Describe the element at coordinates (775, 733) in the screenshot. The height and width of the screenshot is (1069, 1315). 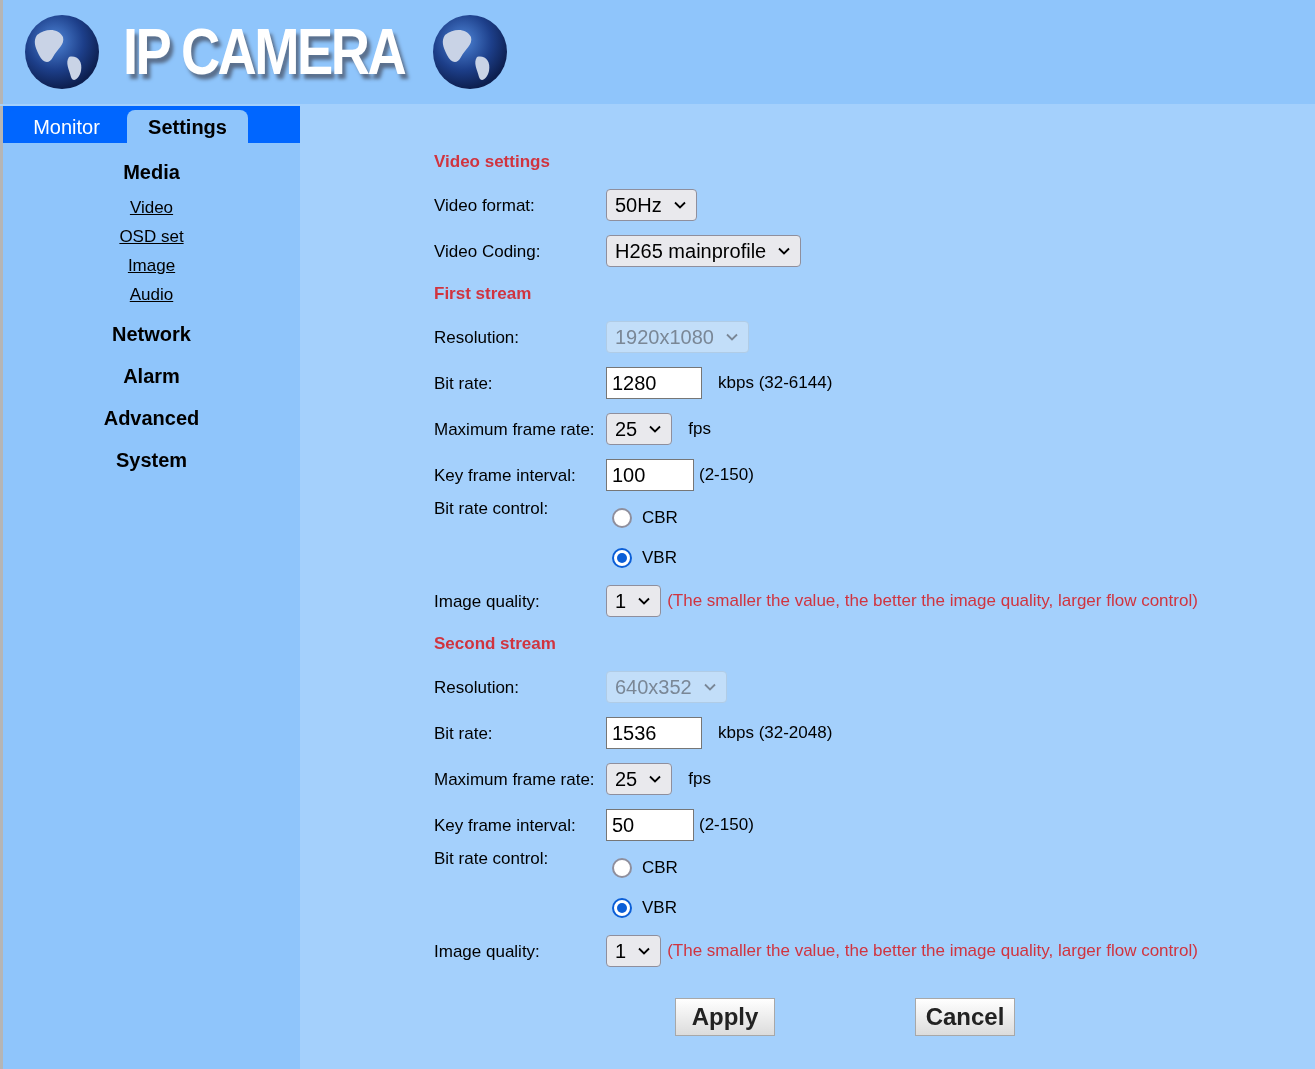
I see `unit-text: kbps (32-2048)` at that location.